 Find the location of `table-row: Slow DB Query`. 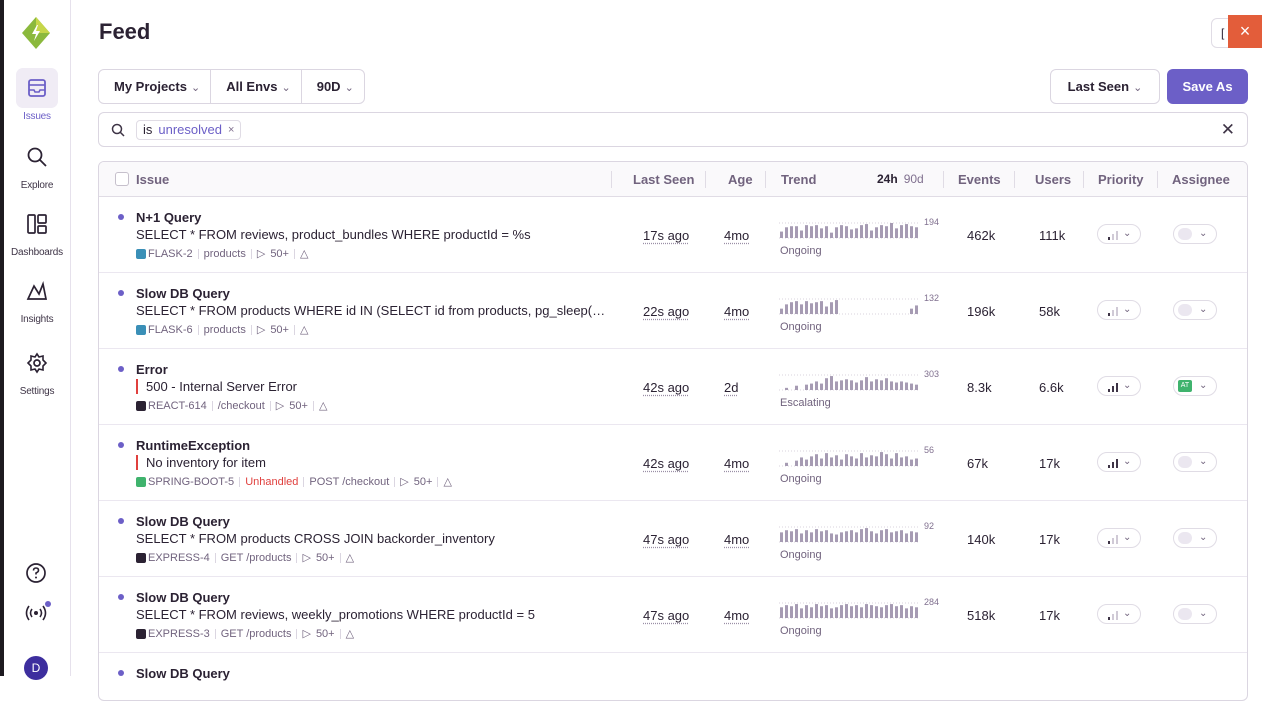

table-row: Slow DB Query is located at coordinates (673, 676).